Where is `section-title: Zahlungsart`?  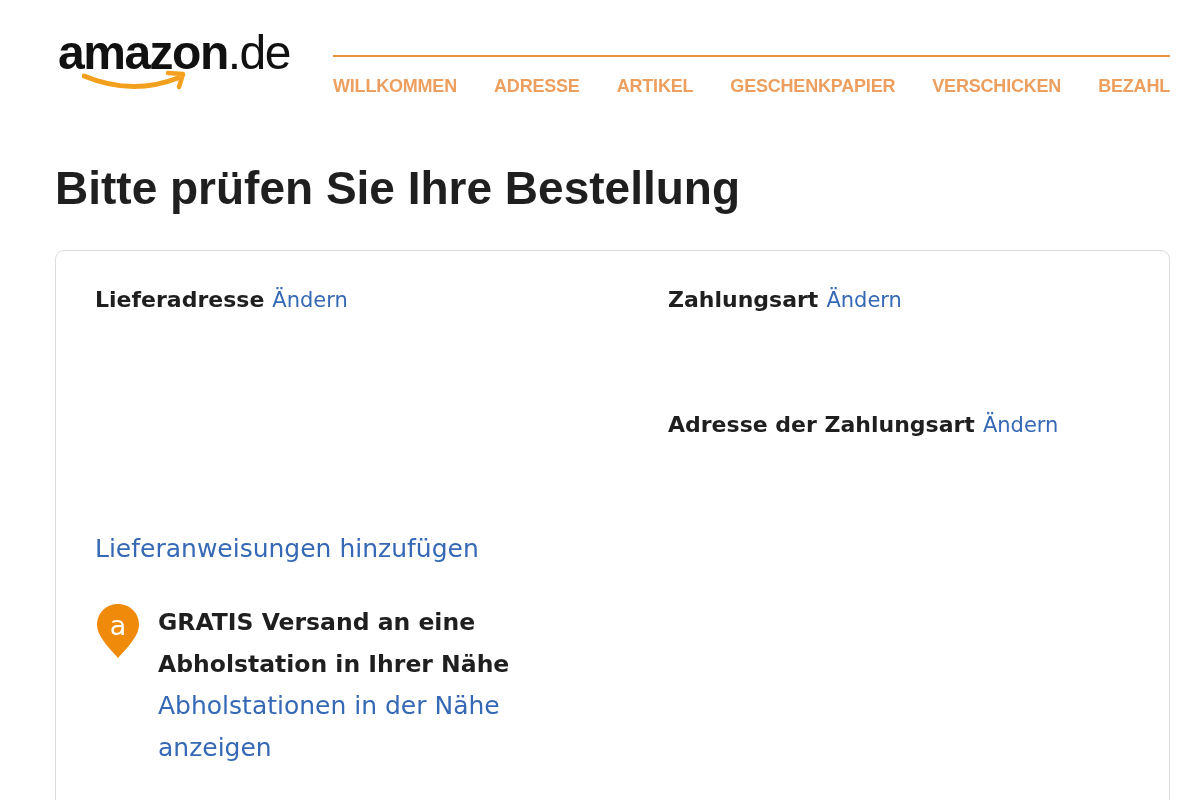 section-title: Zahlungsart is located at coordinates (743, 299).